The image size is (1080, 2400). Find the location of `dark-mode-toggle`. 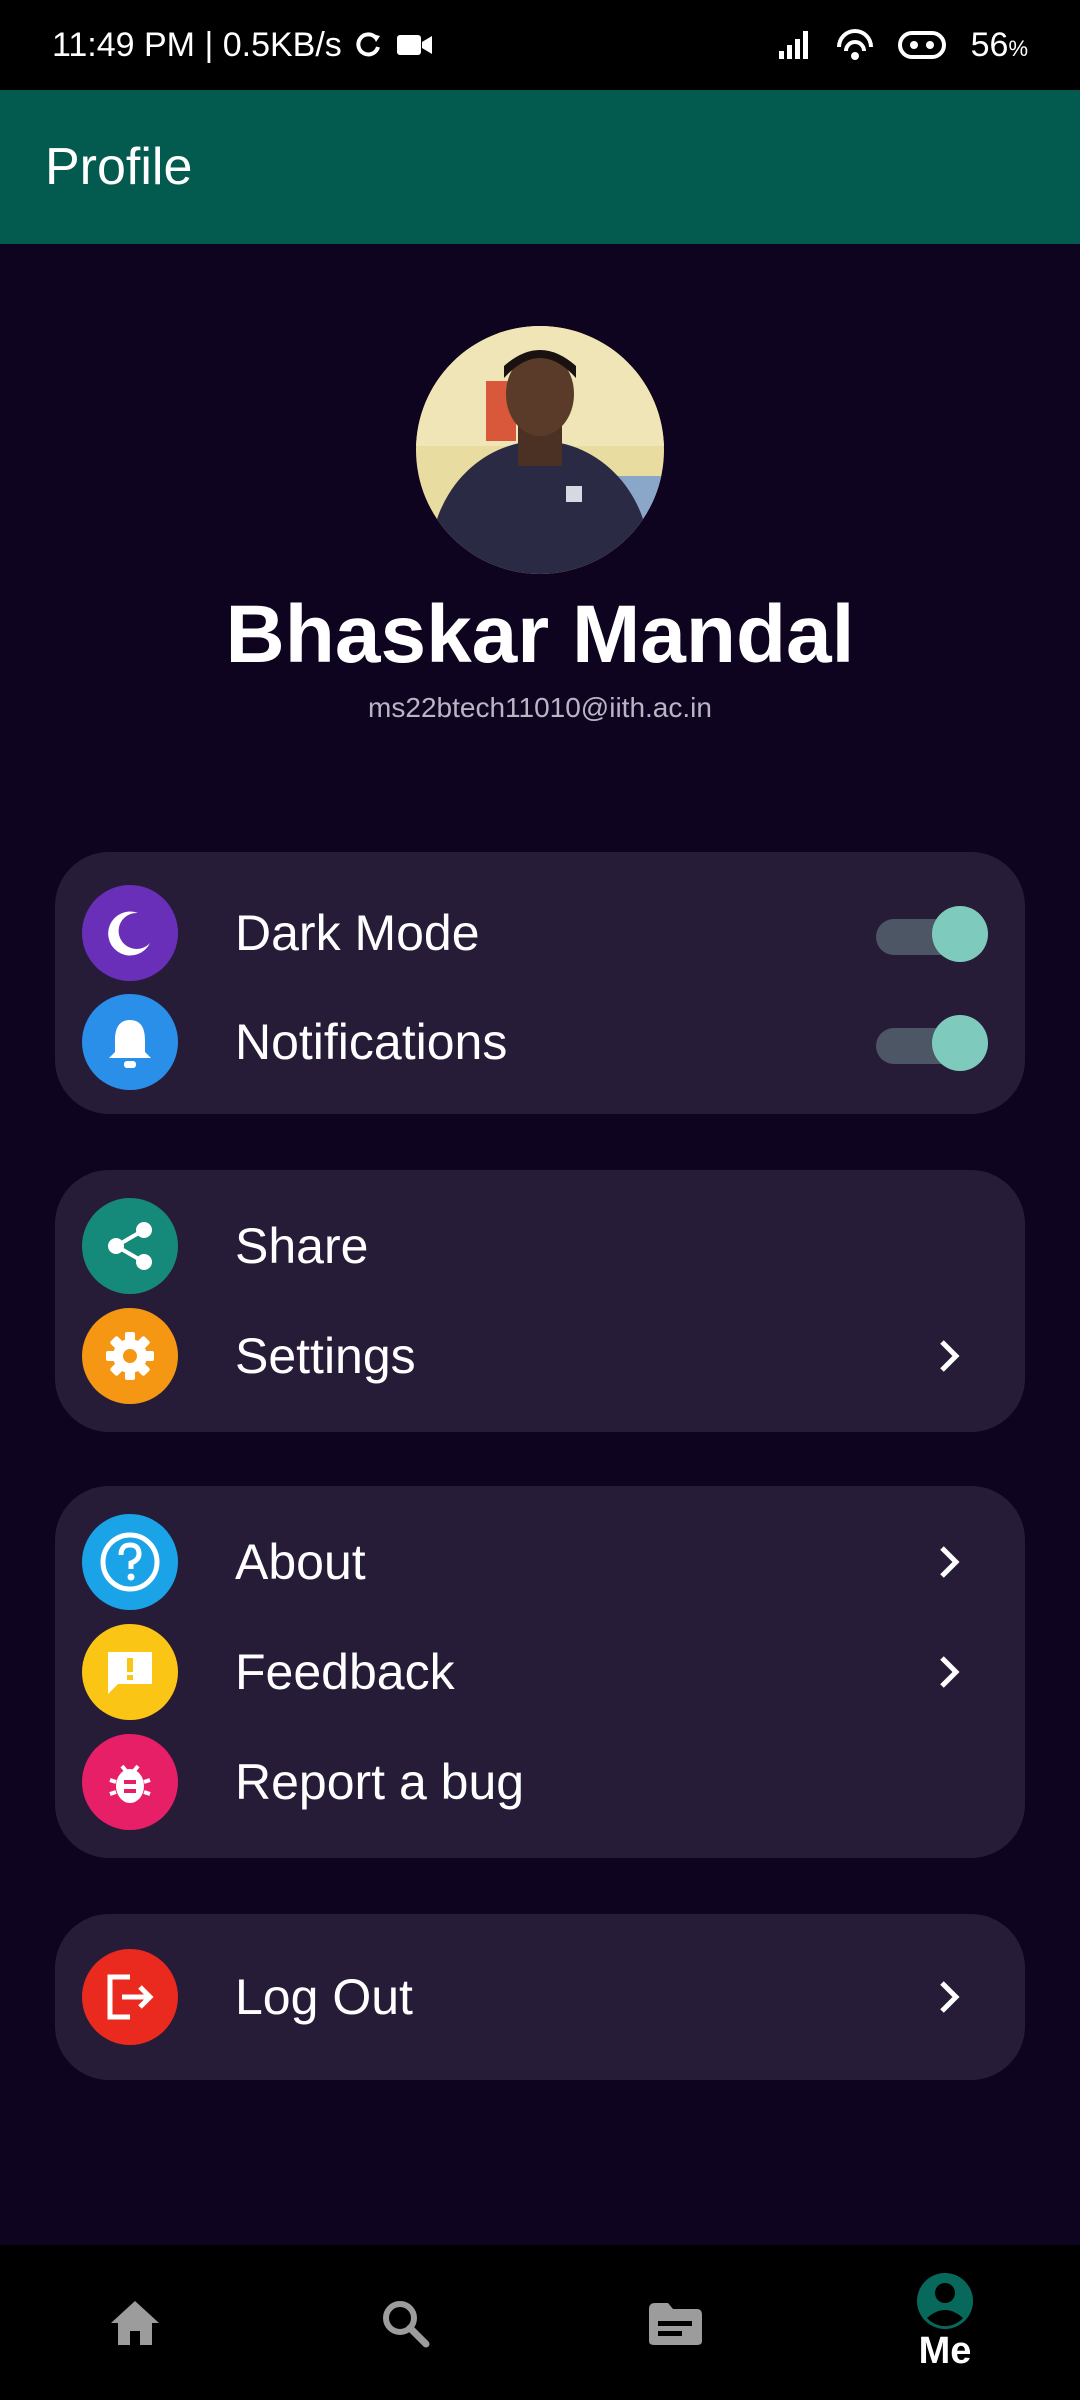

dark-mode-toggle is located at coordinates (932, 933).